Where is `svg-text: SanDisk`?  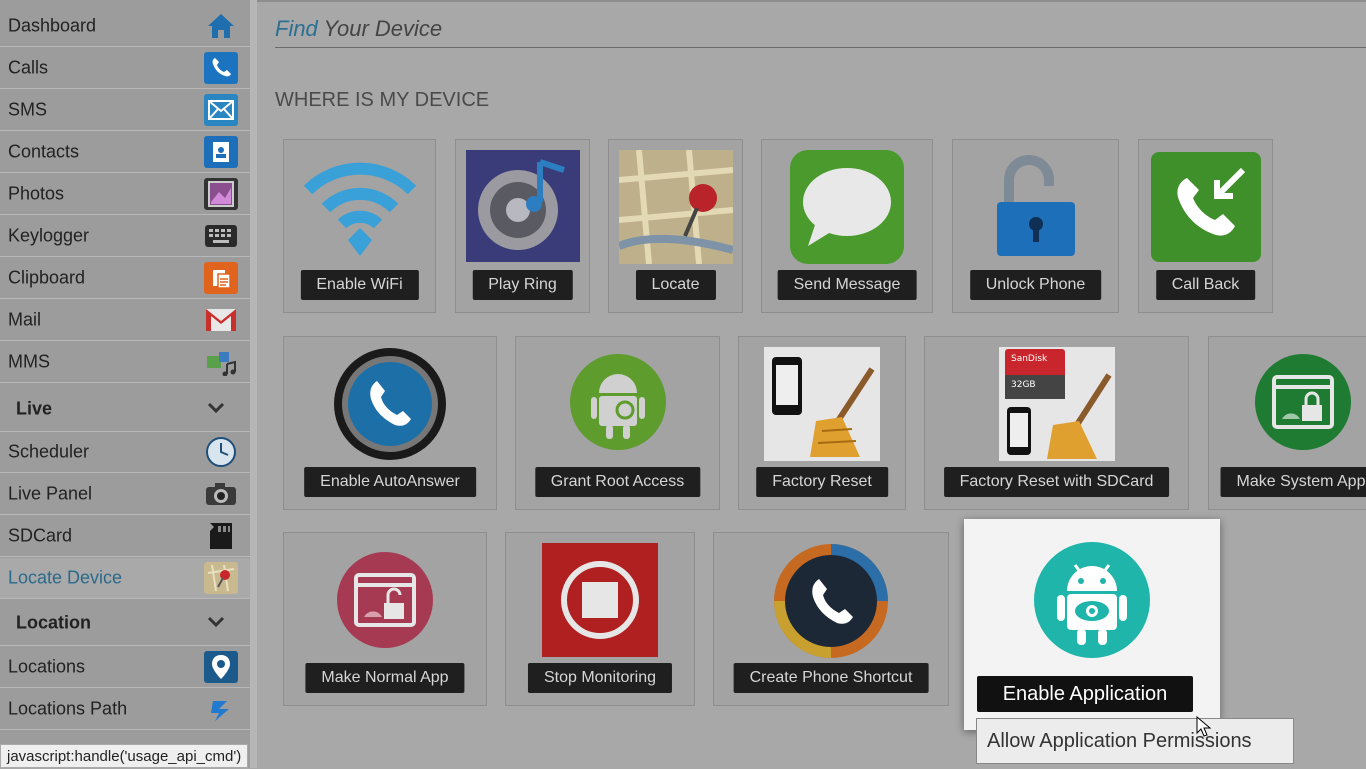 svg-text: SanDisk is located at coordinates (1029, 359).